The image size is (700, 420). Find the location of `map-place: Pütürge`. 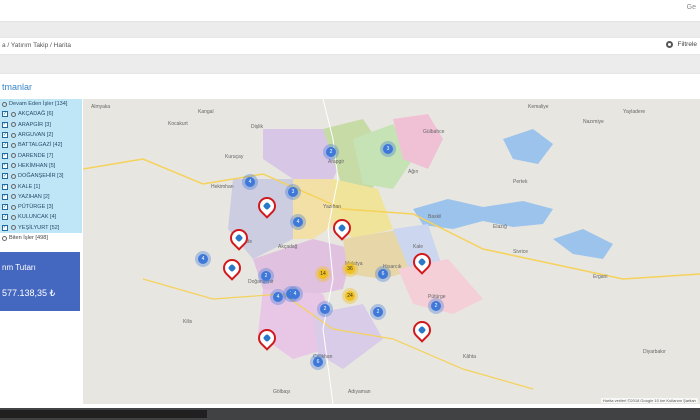

map-place: Pütürge is located at coordinates (437, 297).